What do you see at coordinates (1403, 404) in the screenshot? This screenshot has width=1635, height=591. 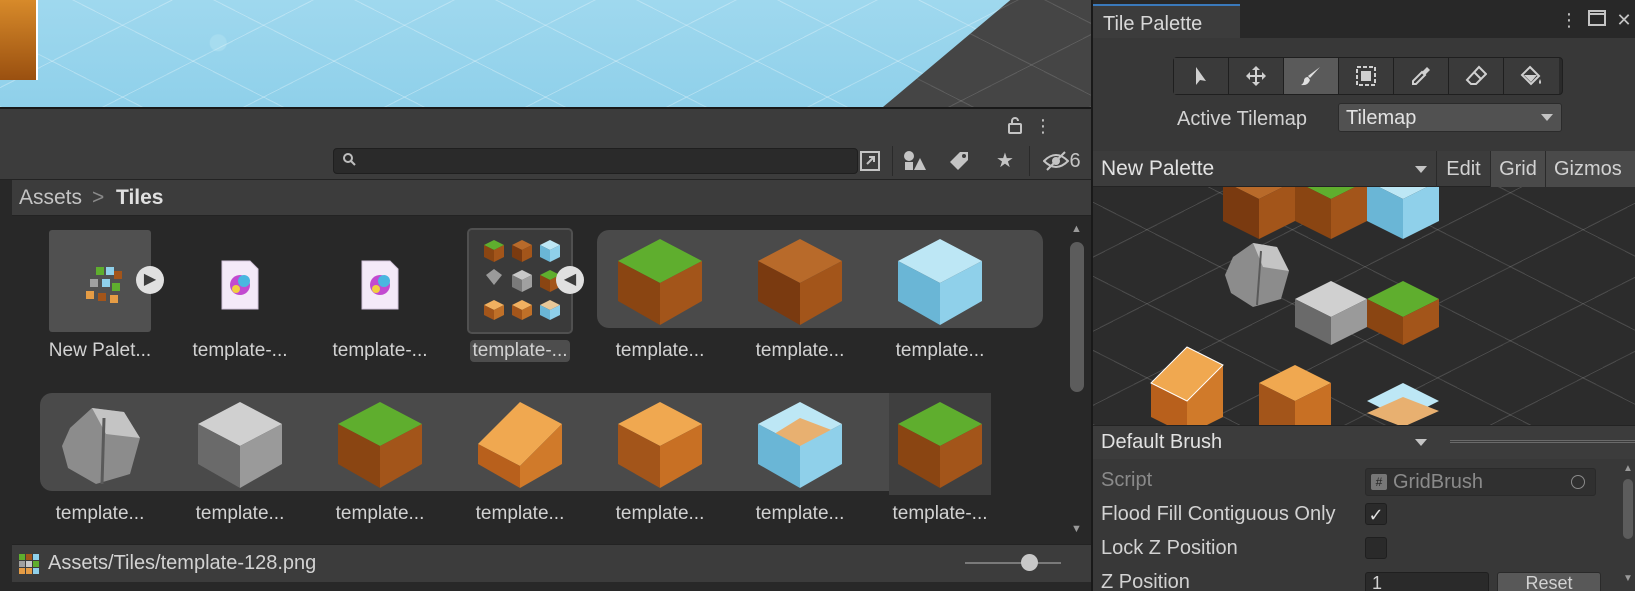 I see `palette-tile-ice-sand` at bounding box center [1403, 404].